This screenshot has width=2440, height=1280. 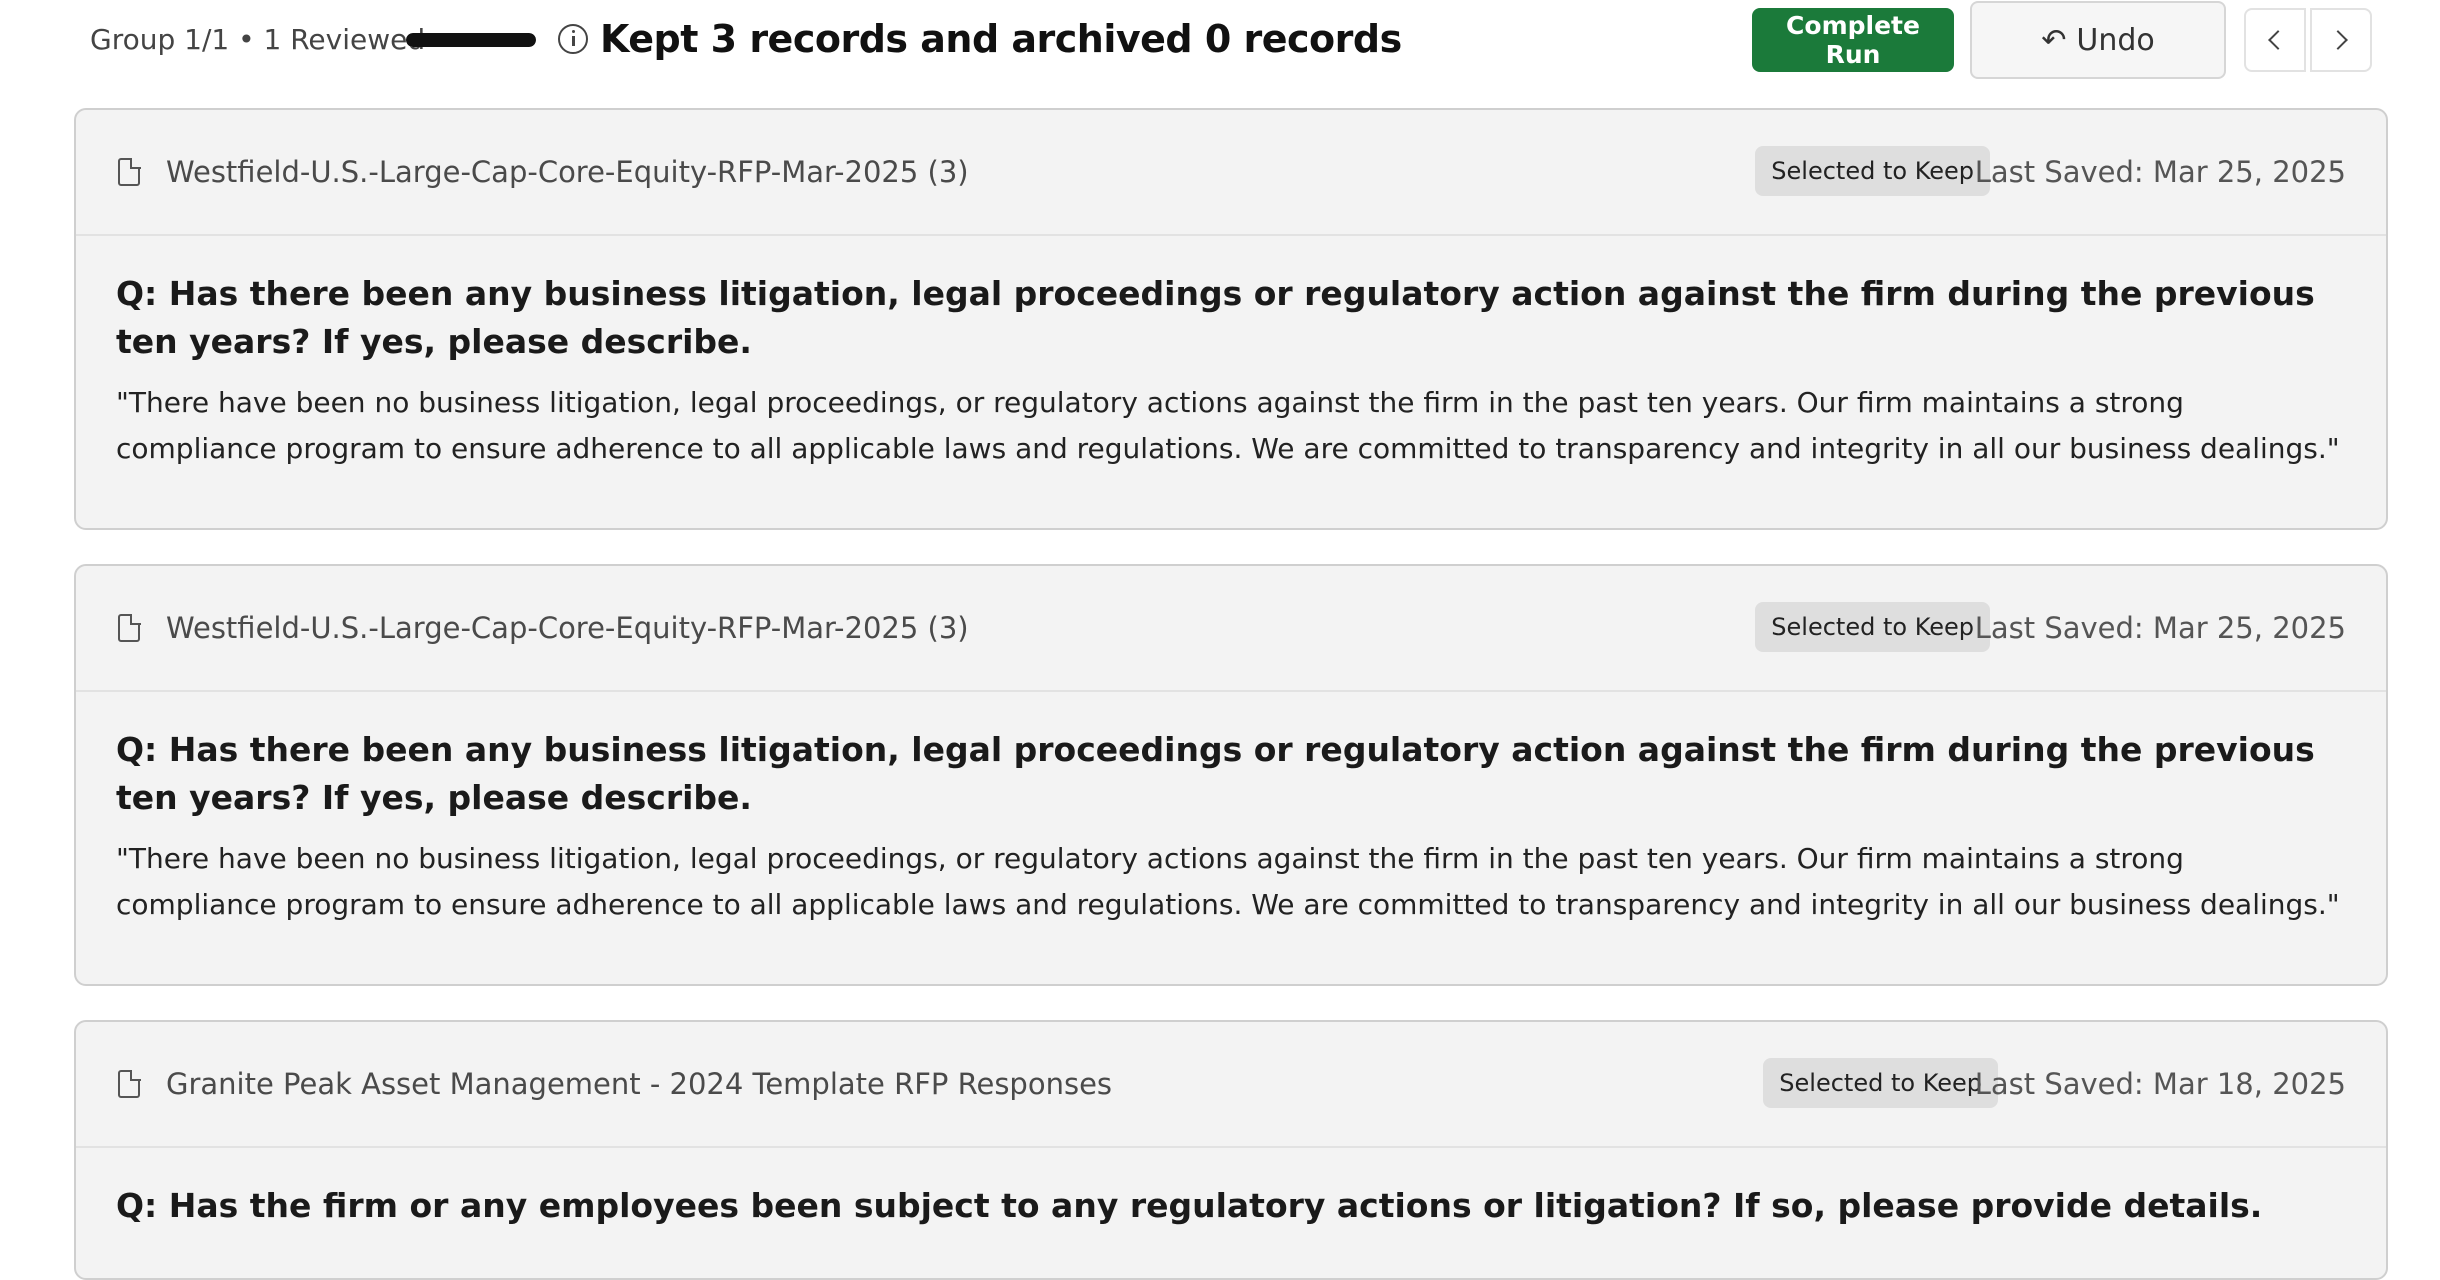 I want to click on undo-label: Undo, so click(x=2115, y=40).